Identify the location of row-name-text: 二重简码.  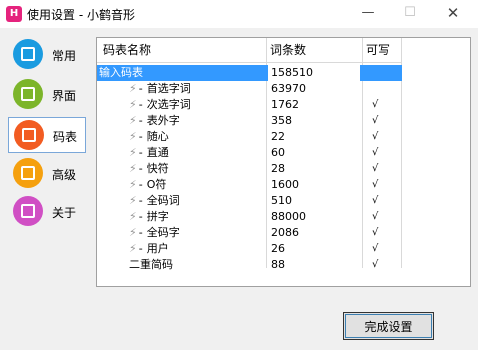
(151, 264).